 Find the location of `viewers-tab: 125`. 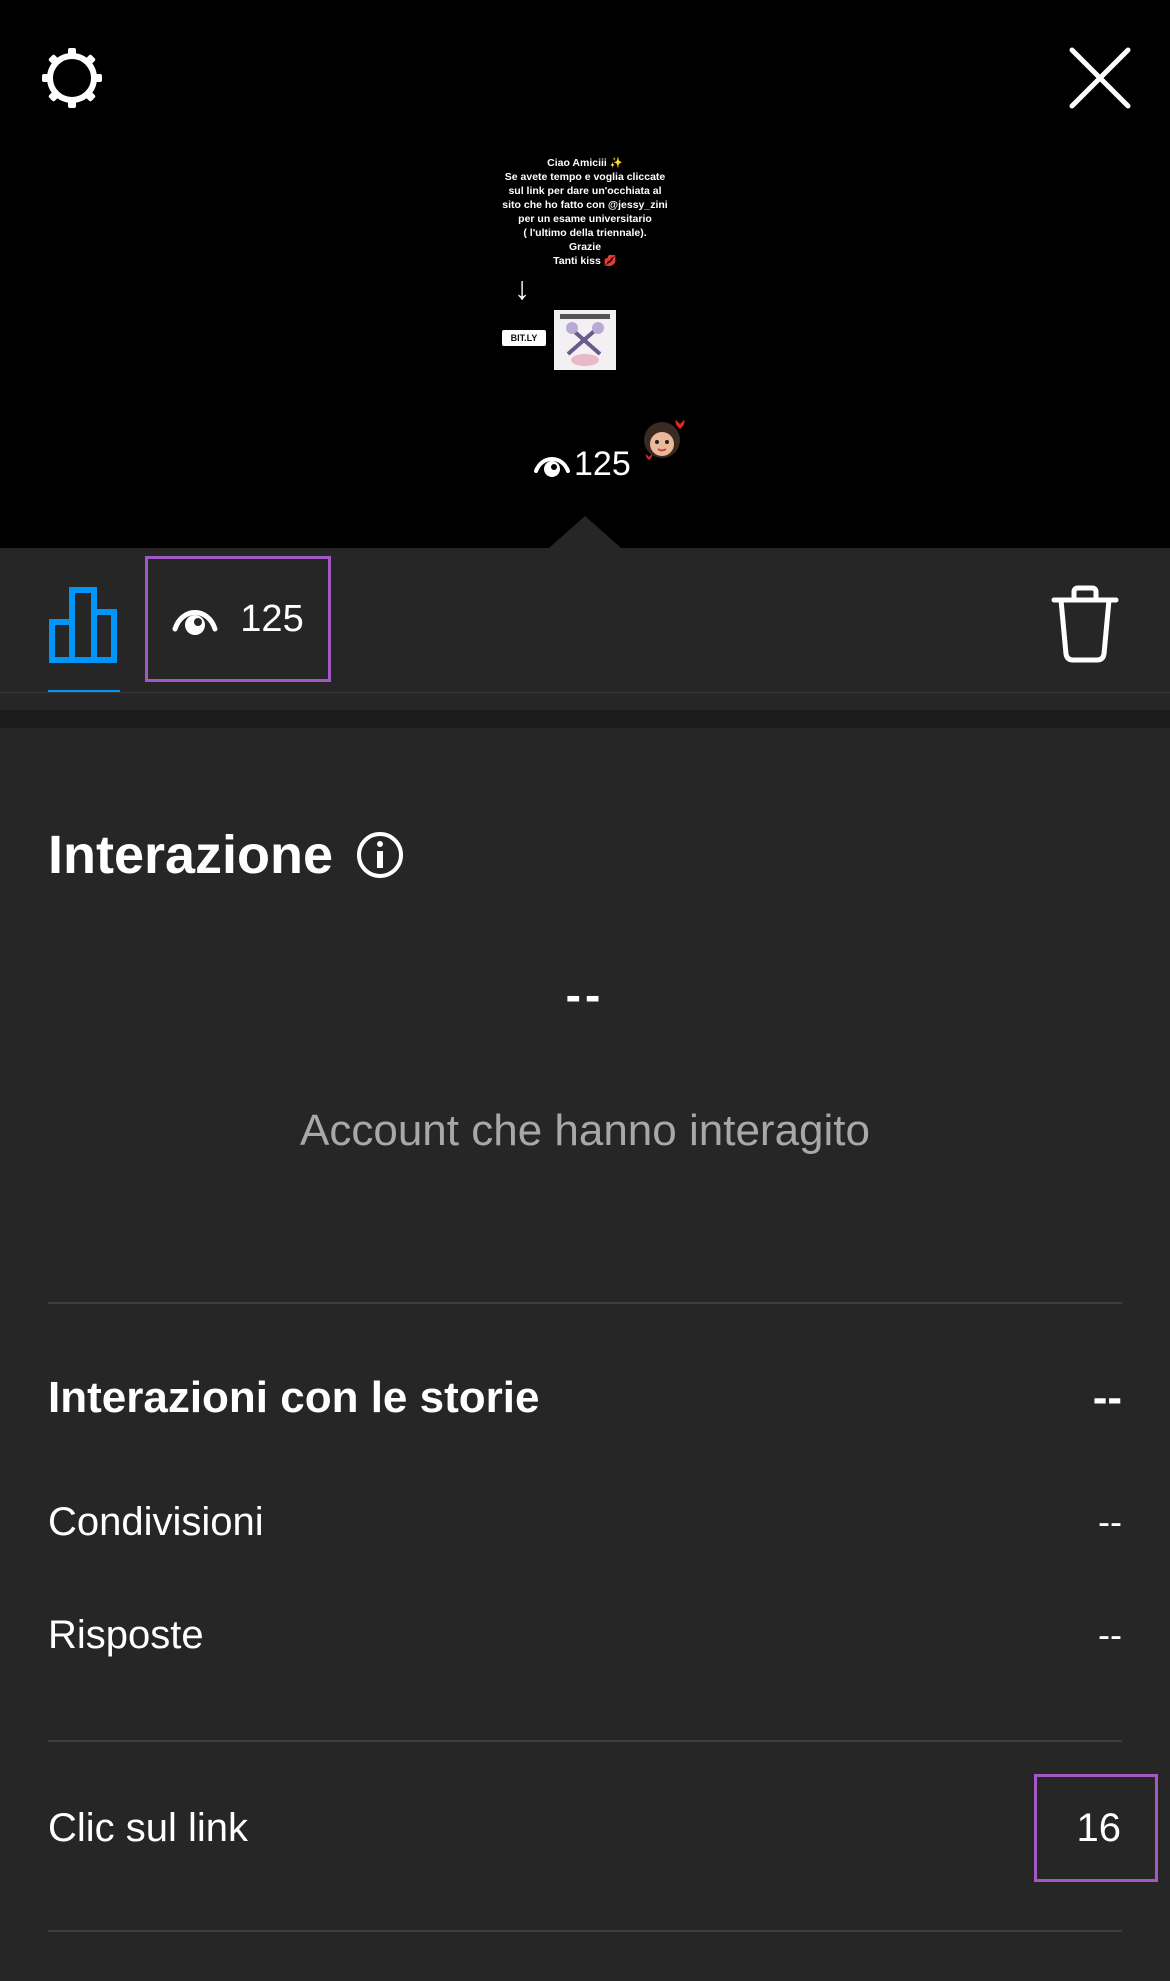

viewers-tab: 125 is located at coordinates (238, 619).